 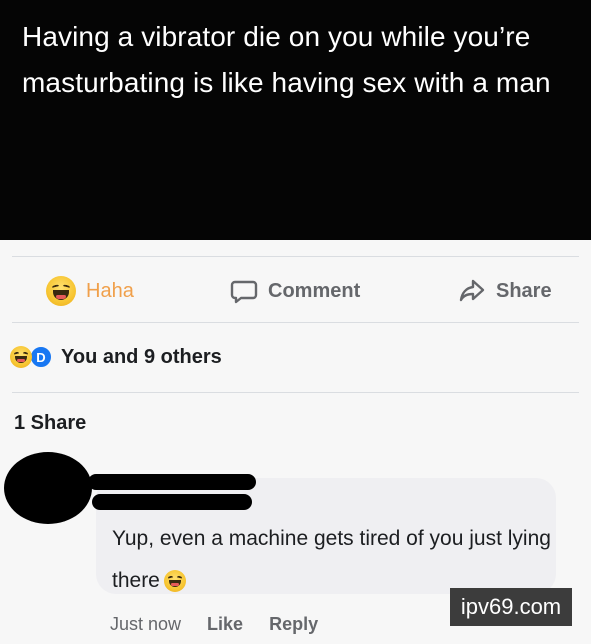 What do you see at coordinates (472, 290) in the screenshot?
I see `share-arrow-icon` at bounding box center [472, 290].